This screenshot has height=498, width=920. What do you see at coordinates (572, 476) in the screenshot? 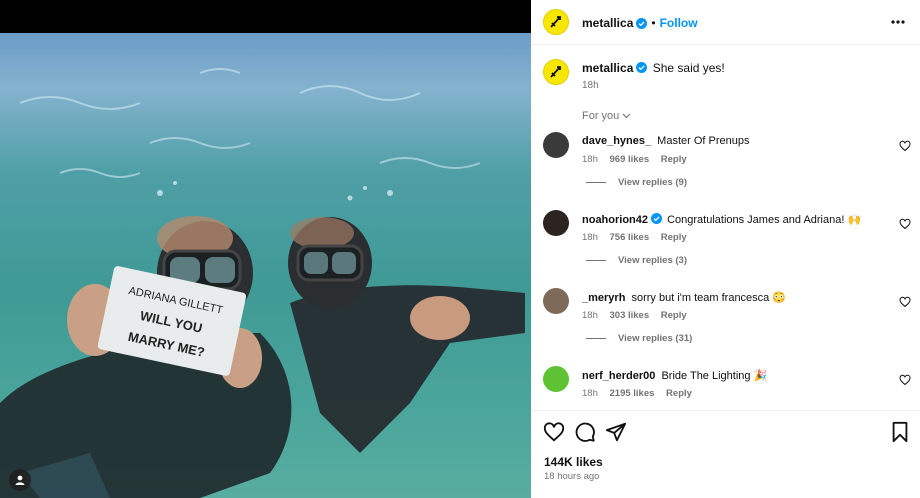
I see `post-timestamp: 18 hours ago` at bounding box center [572, 476].